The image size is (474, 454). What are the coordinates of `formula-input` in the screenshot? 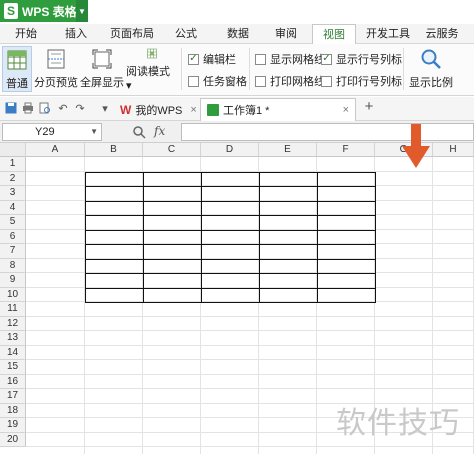 It's located at (327, 132).